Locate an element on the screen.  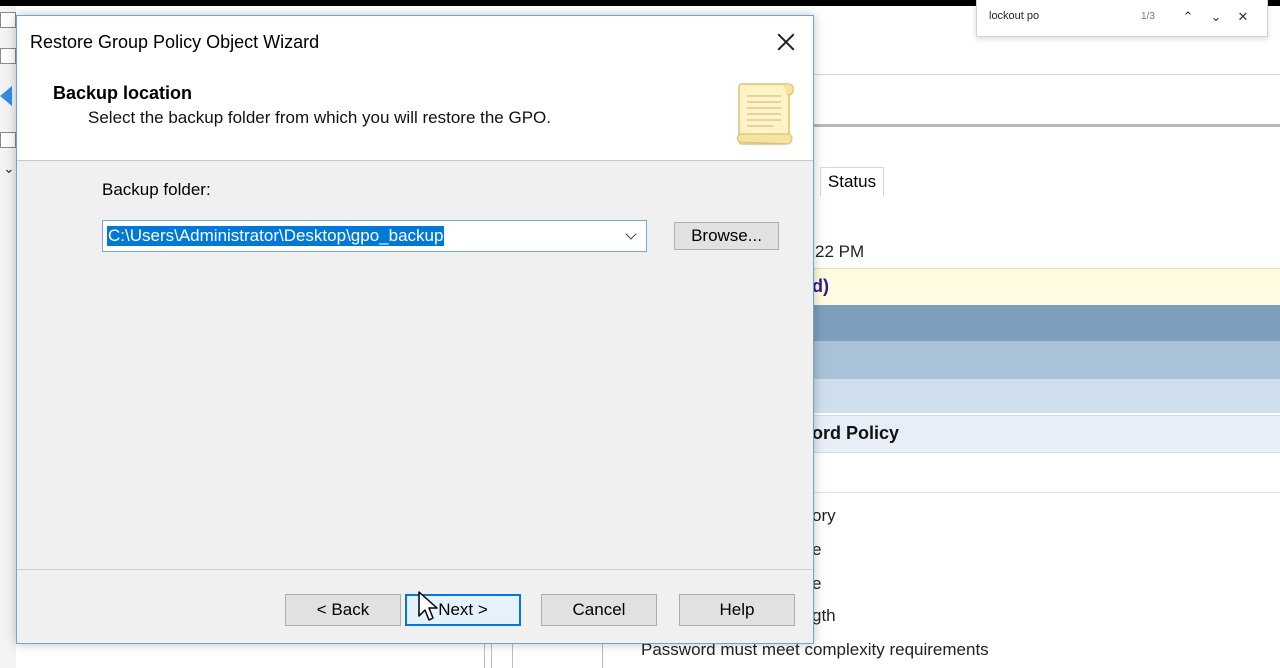
dialog-titlebar: Restore Group Policy Object Wizard is located at coordinates (415, 41).